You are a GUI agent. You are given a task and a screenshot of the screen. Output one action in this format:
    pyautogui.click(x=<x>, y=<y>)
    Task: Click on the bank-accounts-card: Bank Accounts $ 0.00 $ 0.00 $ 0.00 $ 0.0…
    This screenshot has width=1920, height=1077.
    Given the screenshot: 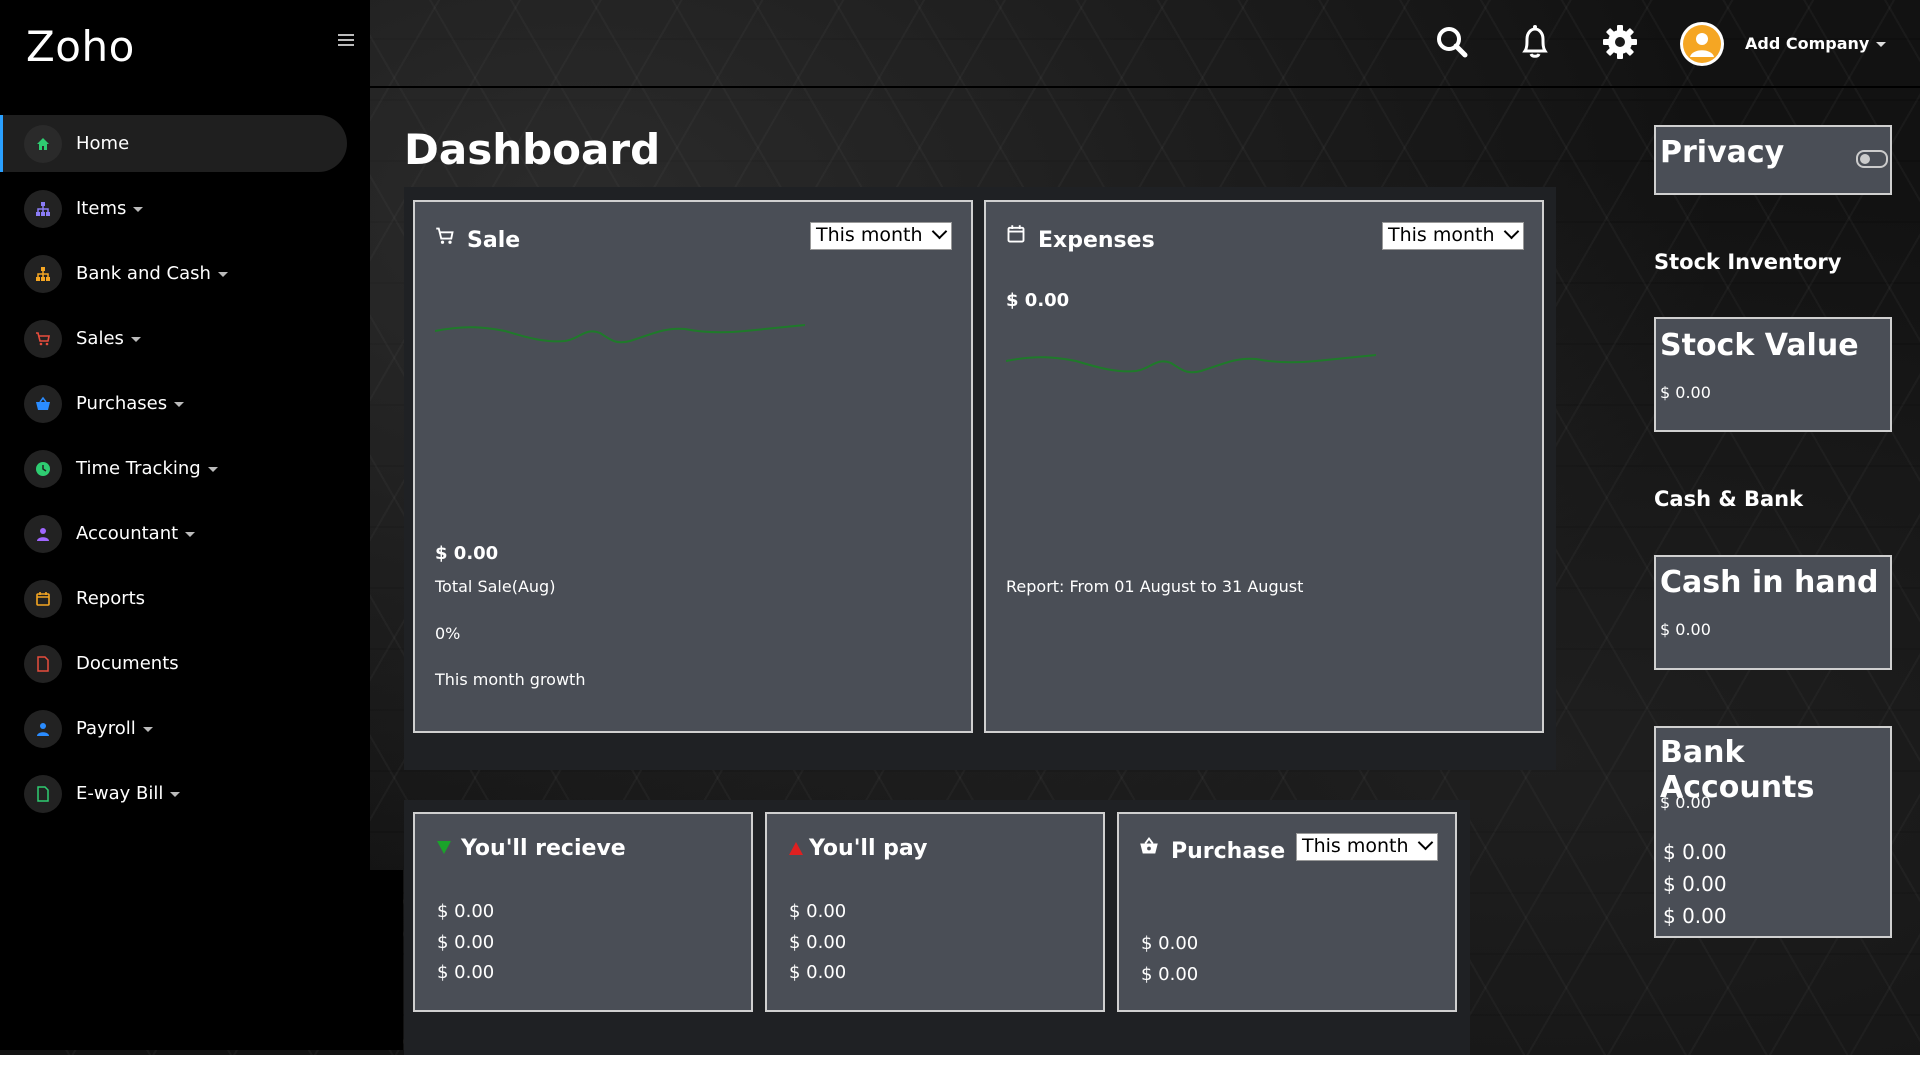 What is the action you would take?
    pyautogui.click(x=1773, y=832)
    